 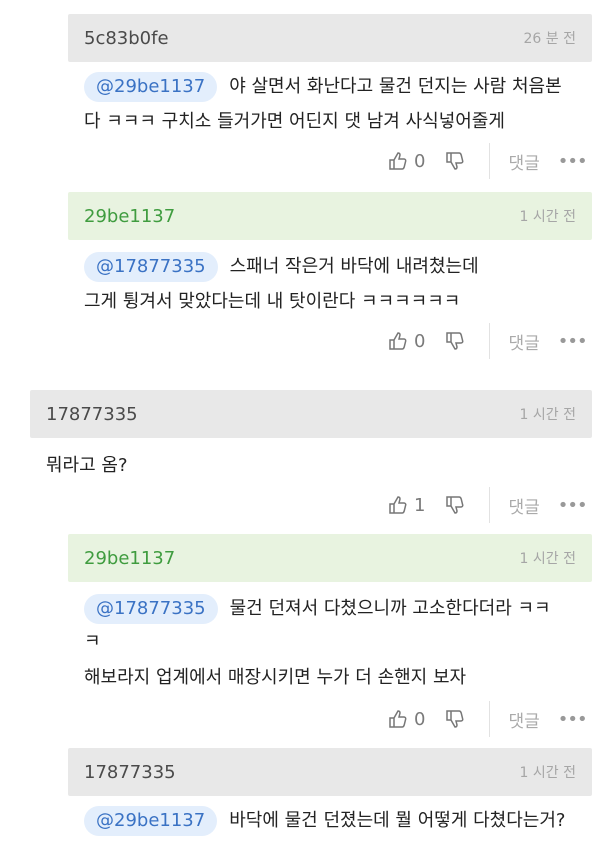 I want to click on comment-text: 물건 던져서 다쳤으니까 고소한다더라 ㅋㅋ, so click(x=390, y=608).